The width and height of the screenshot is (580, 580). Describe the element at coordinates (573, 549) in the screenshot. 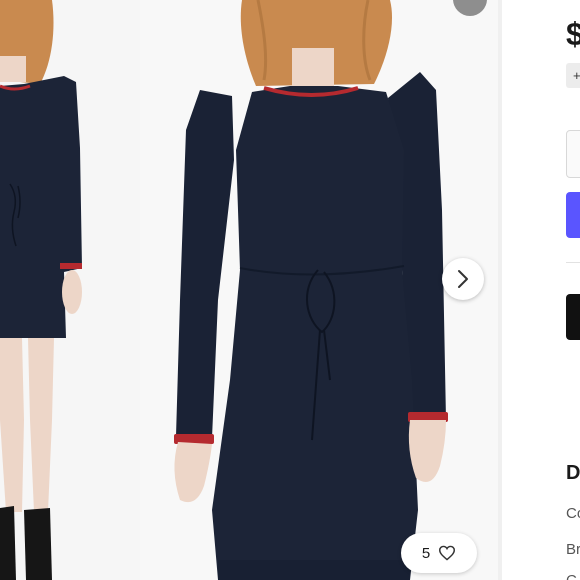

I see `detail-row: Br` at that location.